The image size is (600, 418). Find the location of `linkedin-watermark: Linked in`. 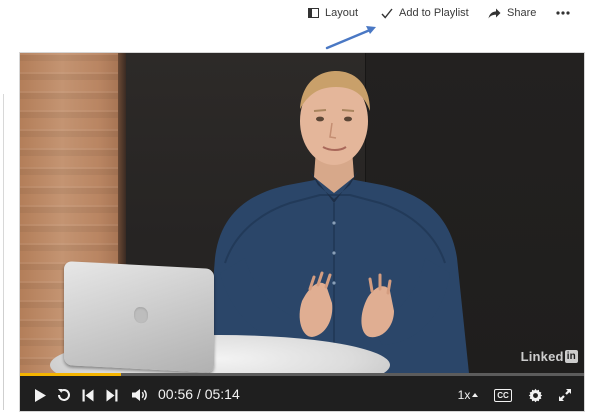

linkedin-watermark: Linked in is located at coordinates (549, 356).